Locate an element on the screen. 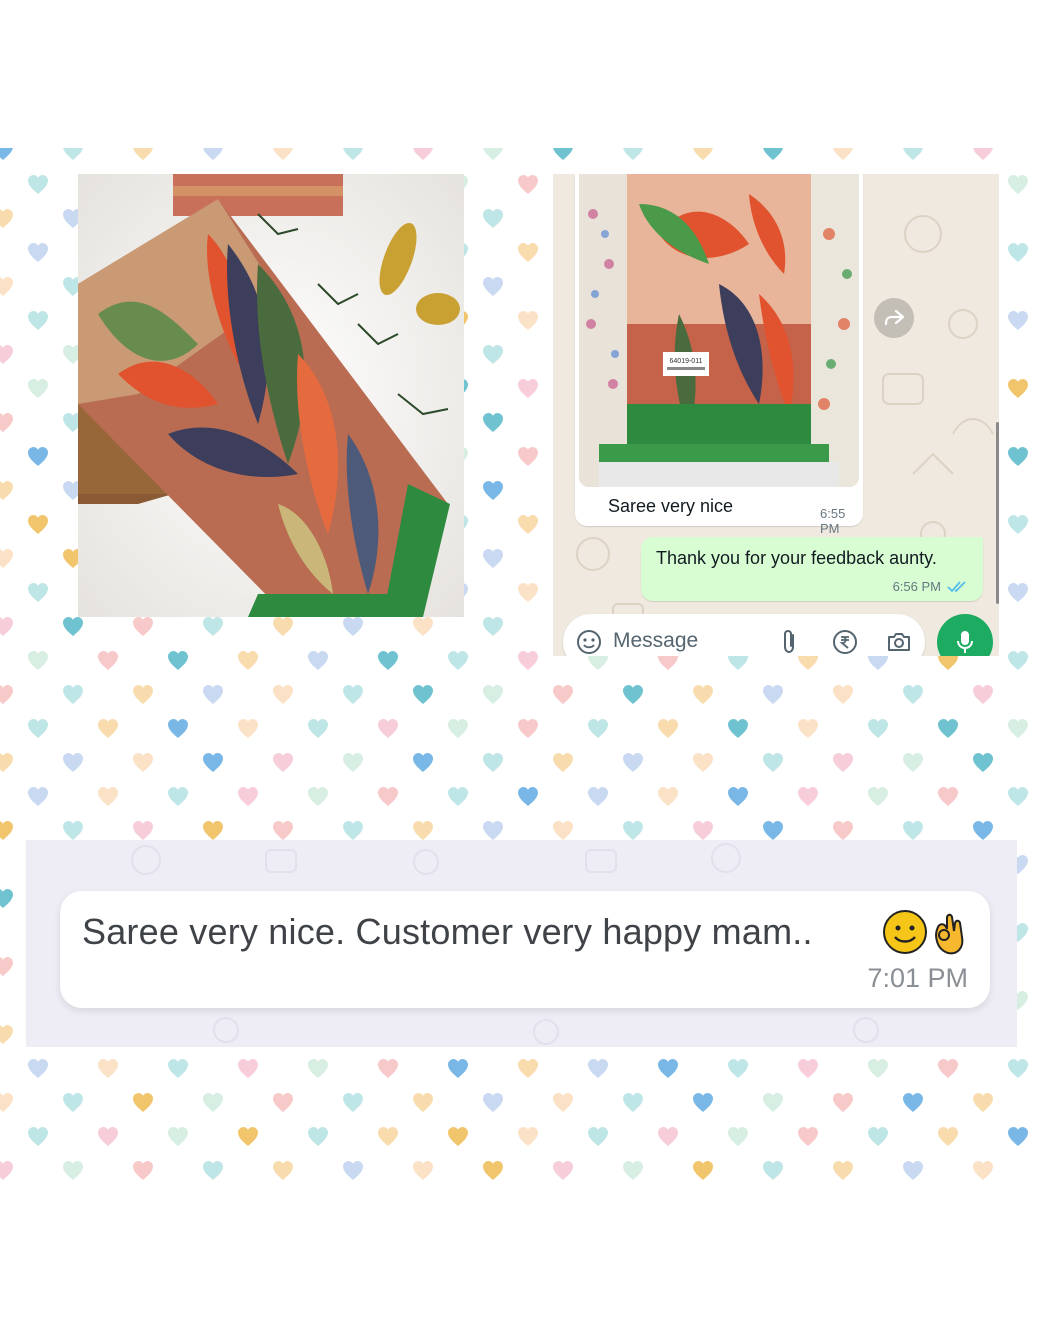  incoming-image-message: 64019-011 Saree very nice 6:55 PM is located at coordinates (719, 355).